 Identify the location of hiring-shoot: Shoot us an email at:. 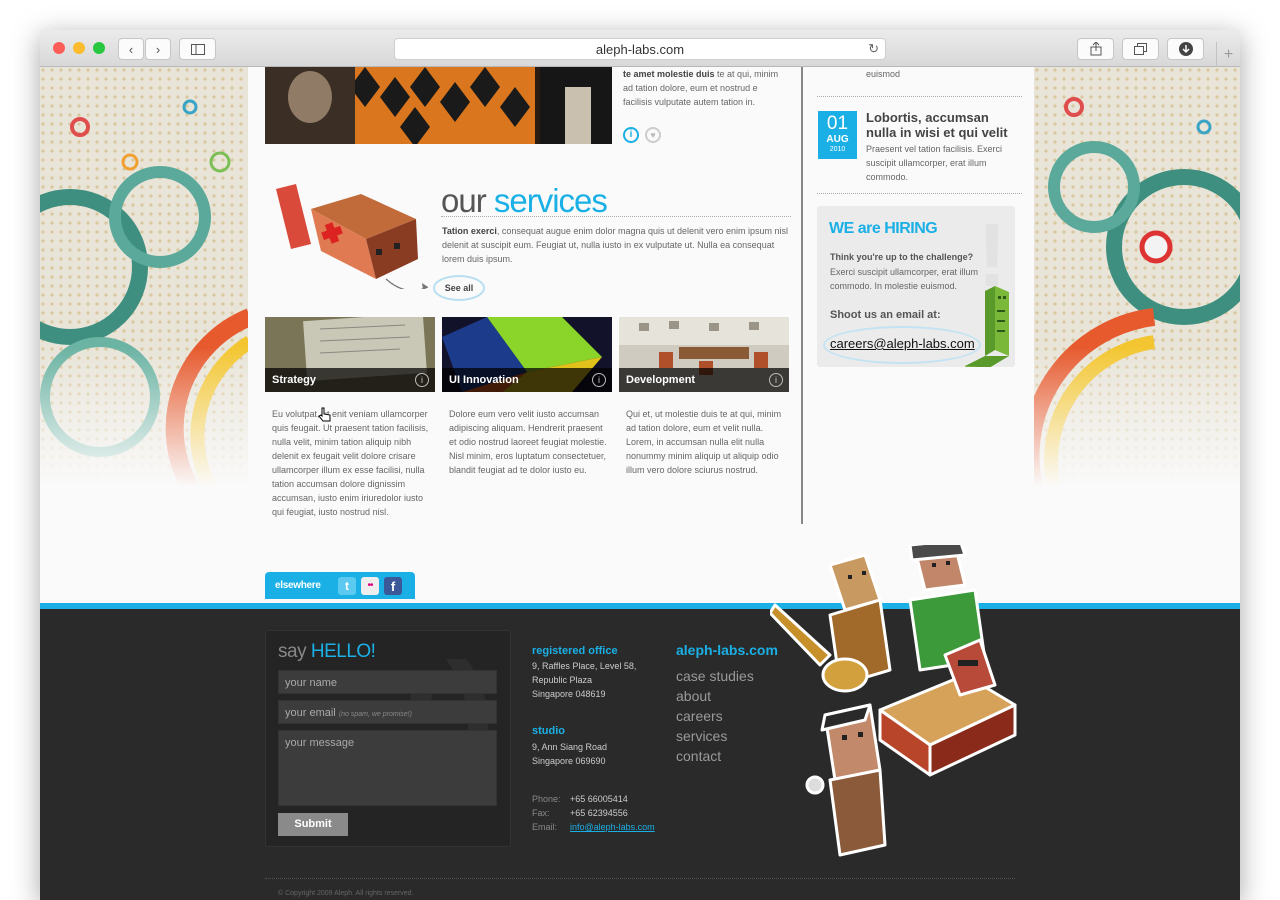
(885, 315).